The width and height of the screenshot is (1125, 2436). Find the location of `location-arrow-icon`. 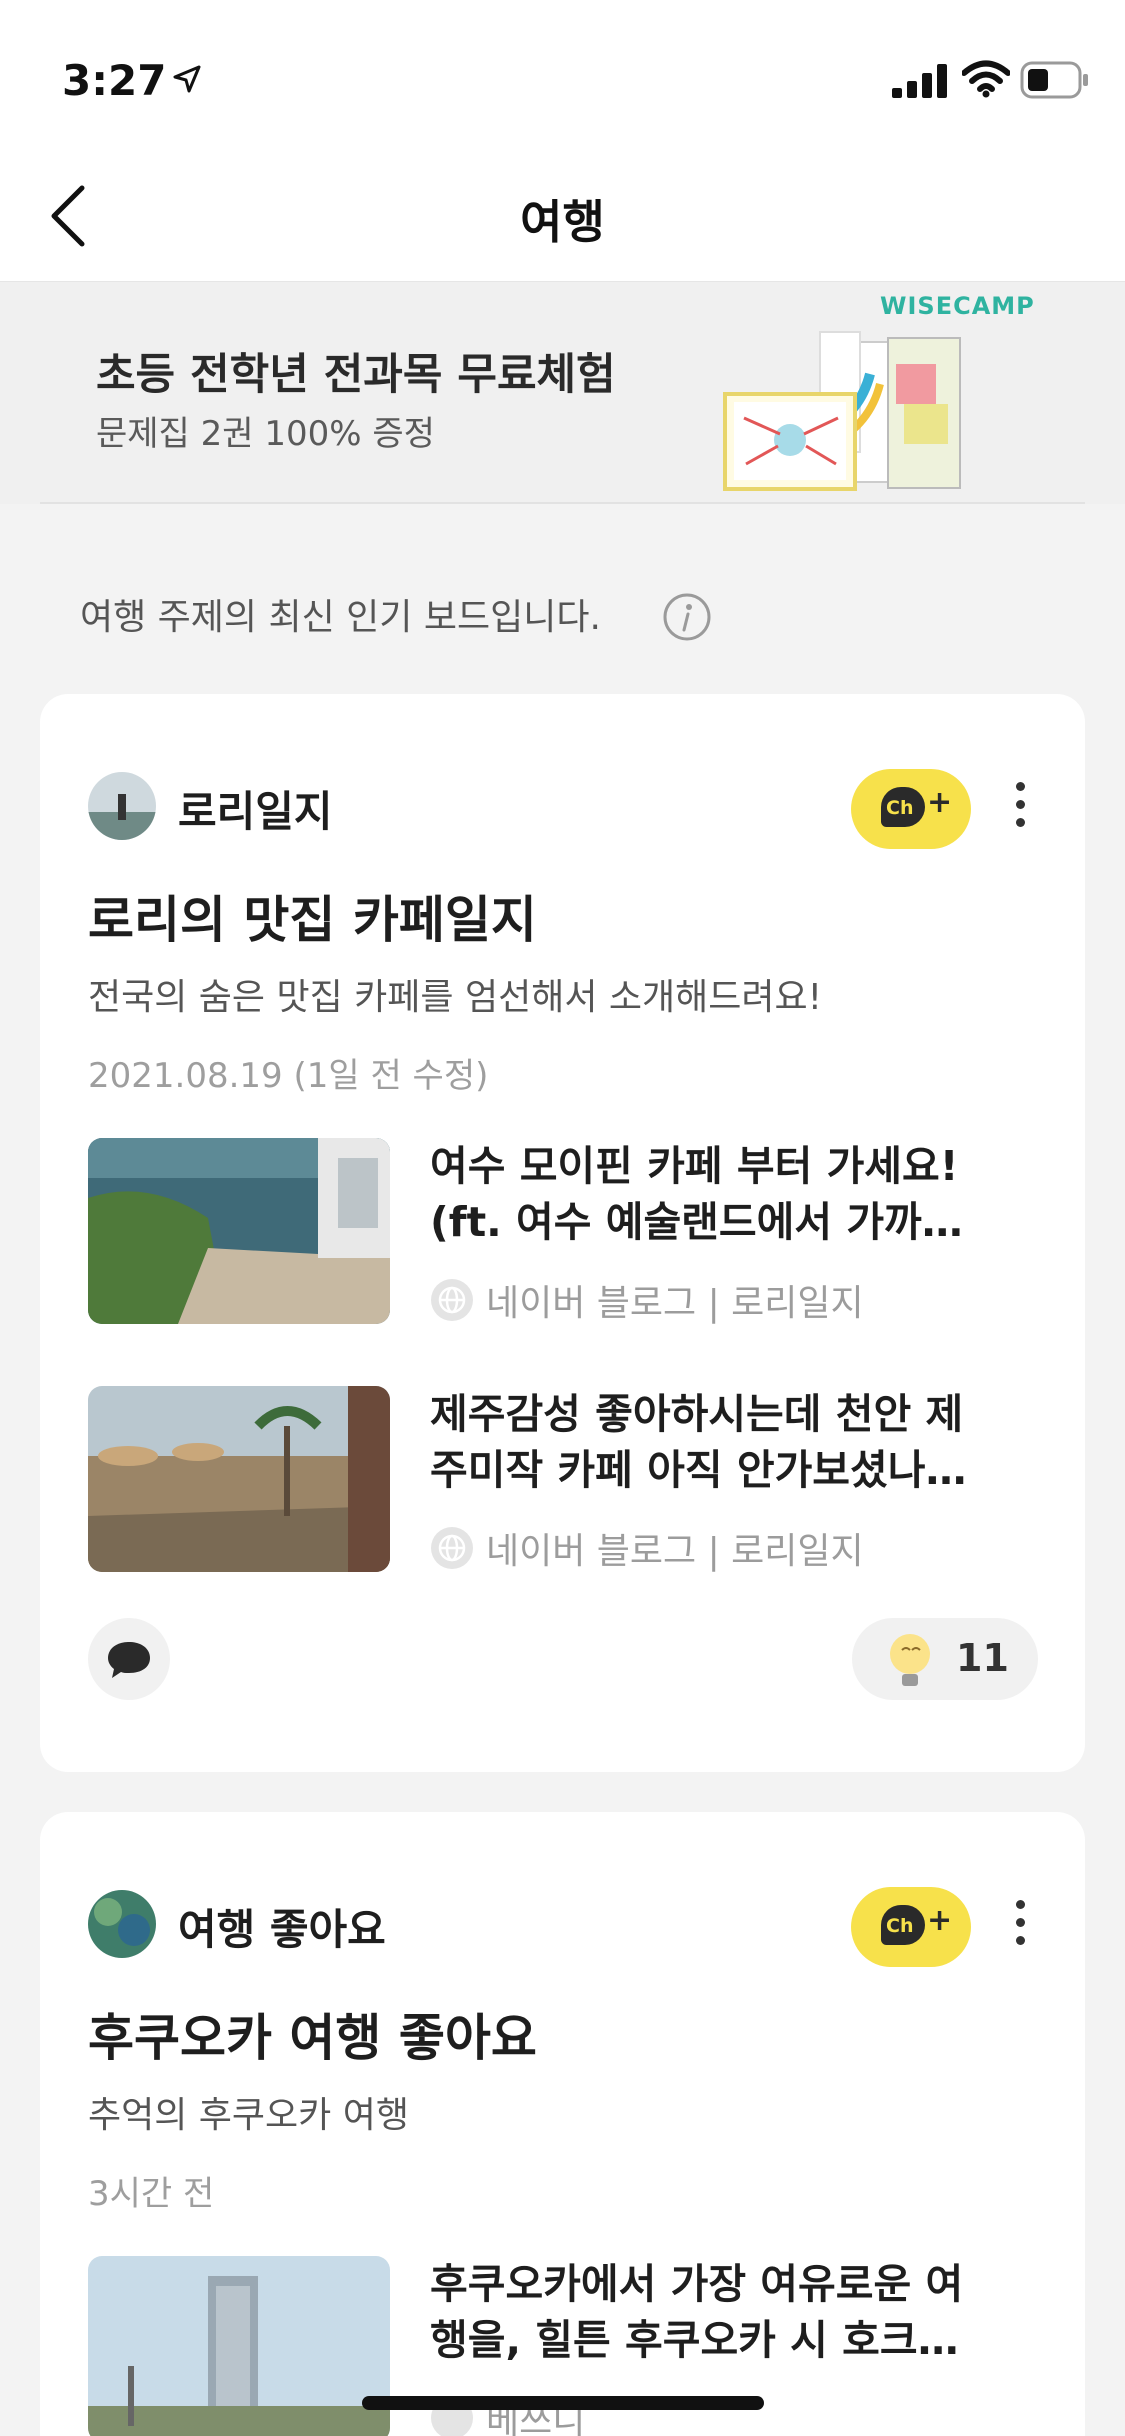

location-arrow-icon is located at coordinates (187, 79).